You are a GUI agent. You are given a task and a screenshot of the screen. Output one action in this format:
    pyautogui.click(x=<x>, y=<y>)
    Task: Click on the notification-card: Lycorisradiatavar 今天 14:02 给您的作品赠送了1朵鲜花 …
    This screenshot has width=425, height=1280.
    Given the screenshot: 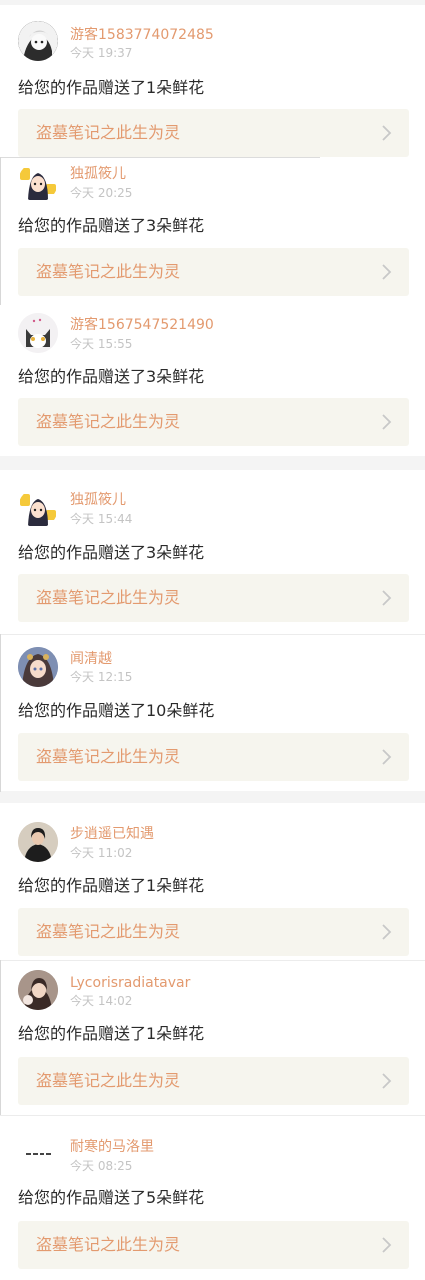 What is the action you would take?
    pyautogui.click(x=212, y=1038)
    